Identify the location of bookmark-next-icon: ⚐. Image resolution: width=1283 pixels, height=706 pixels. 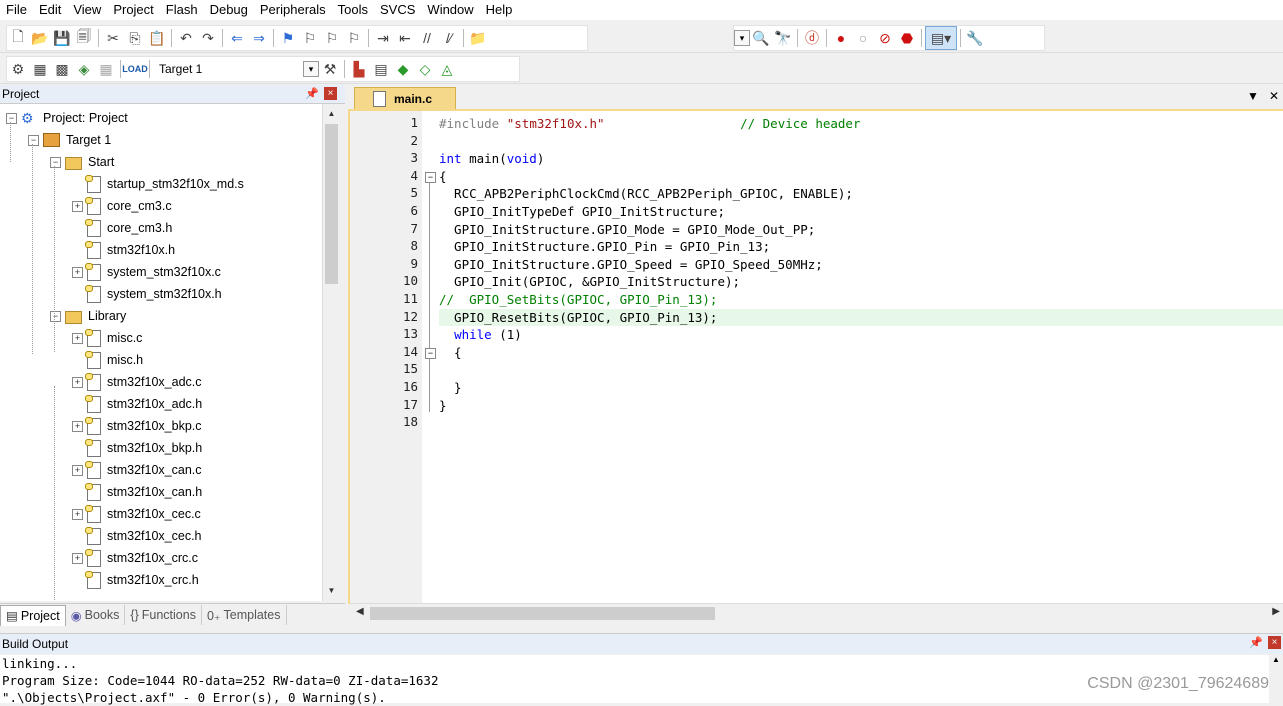
(332, 38).